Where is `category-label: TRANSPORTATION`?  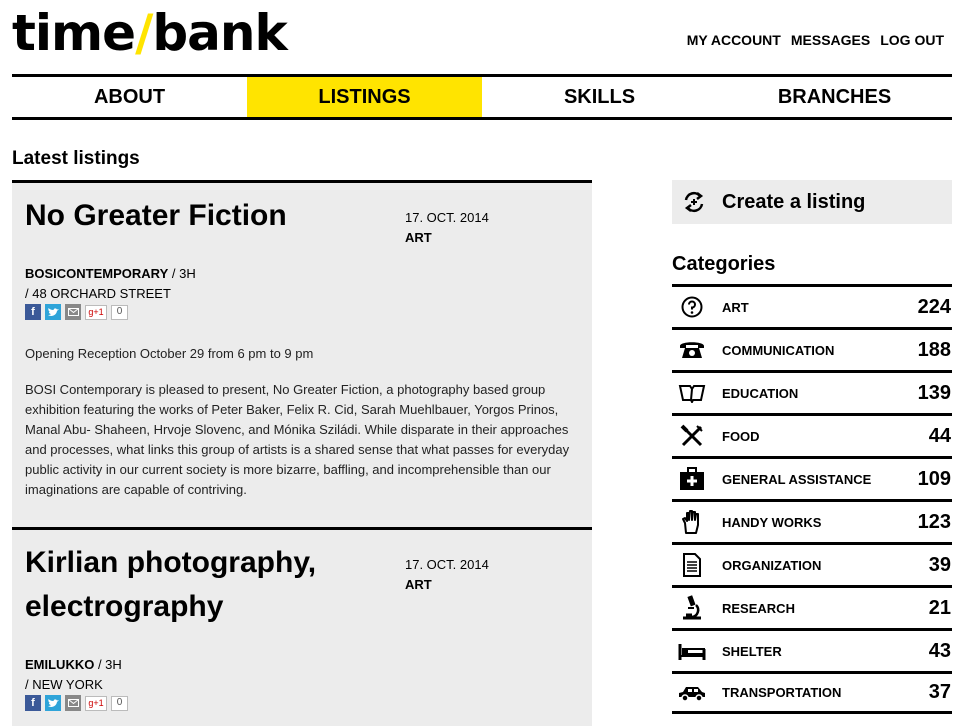 category-label: TRANSPORTATION is located at coordinates (782, 692).